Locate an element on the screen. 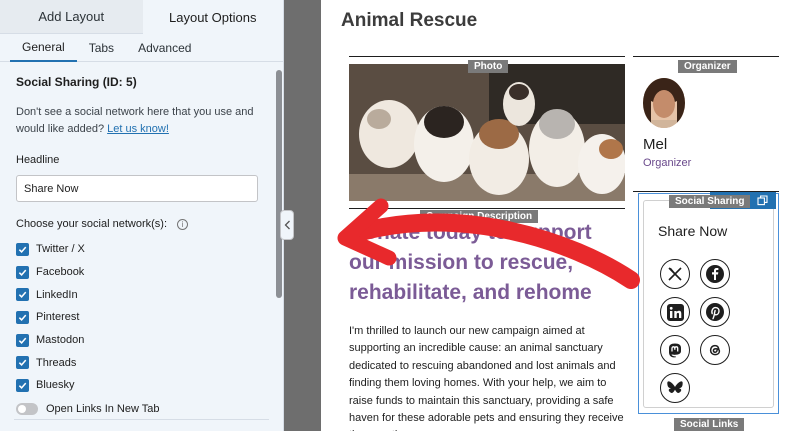 The width and height of the screenshot is (798, 431). mastodon-icon is located at coordinates (675, 350).